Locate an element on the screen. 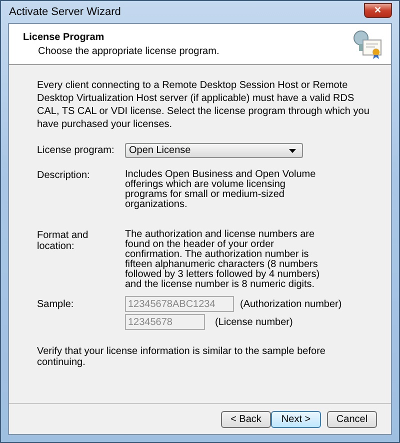  wizard-button: < Back is located at coordinates (246, 419).